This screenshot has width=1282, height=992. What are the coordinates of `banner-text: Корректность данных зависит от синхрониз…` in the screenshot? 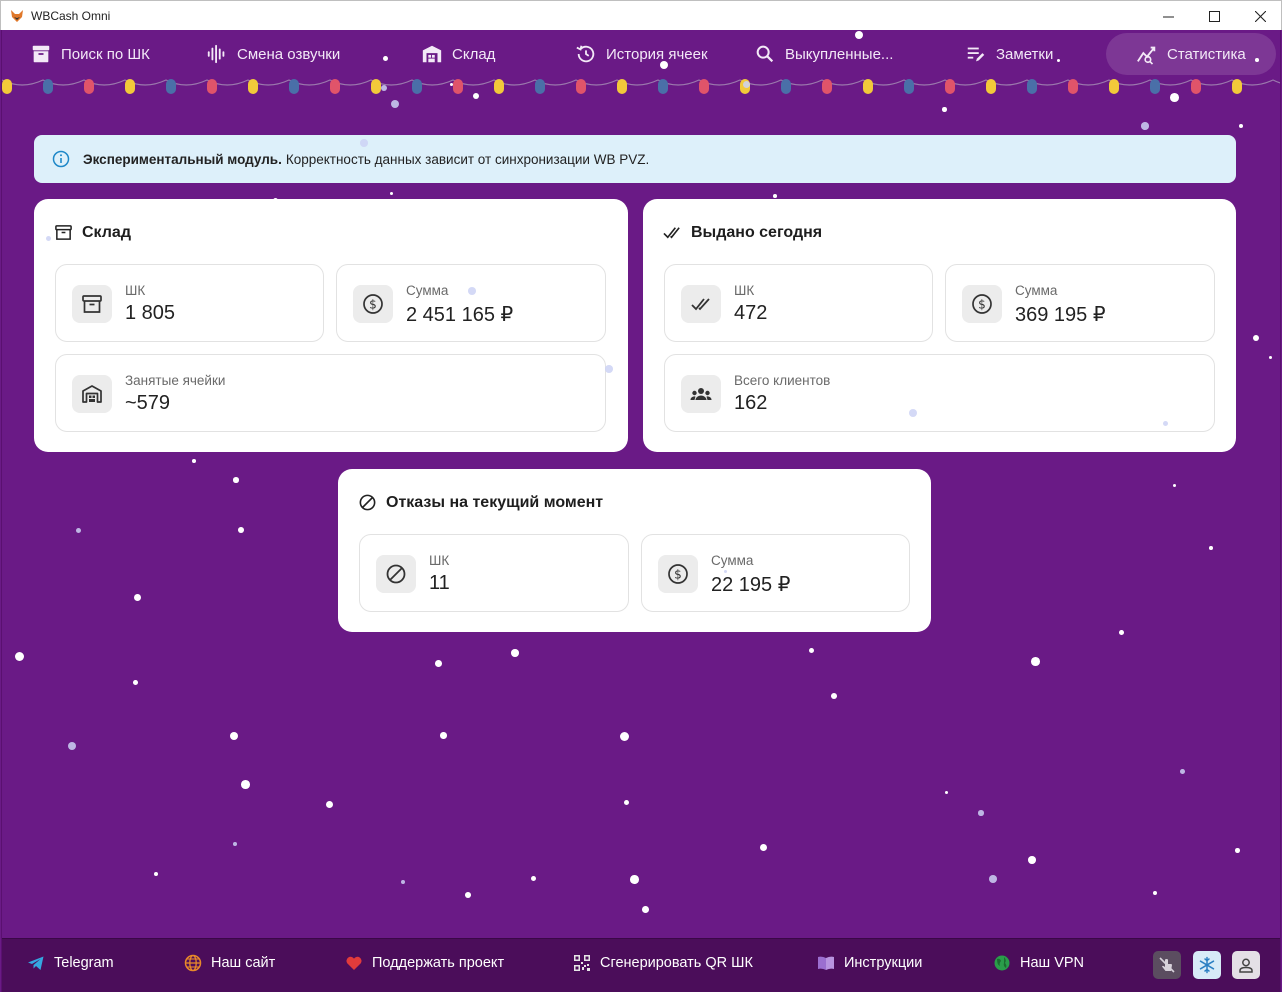 It's located at (467, 159).